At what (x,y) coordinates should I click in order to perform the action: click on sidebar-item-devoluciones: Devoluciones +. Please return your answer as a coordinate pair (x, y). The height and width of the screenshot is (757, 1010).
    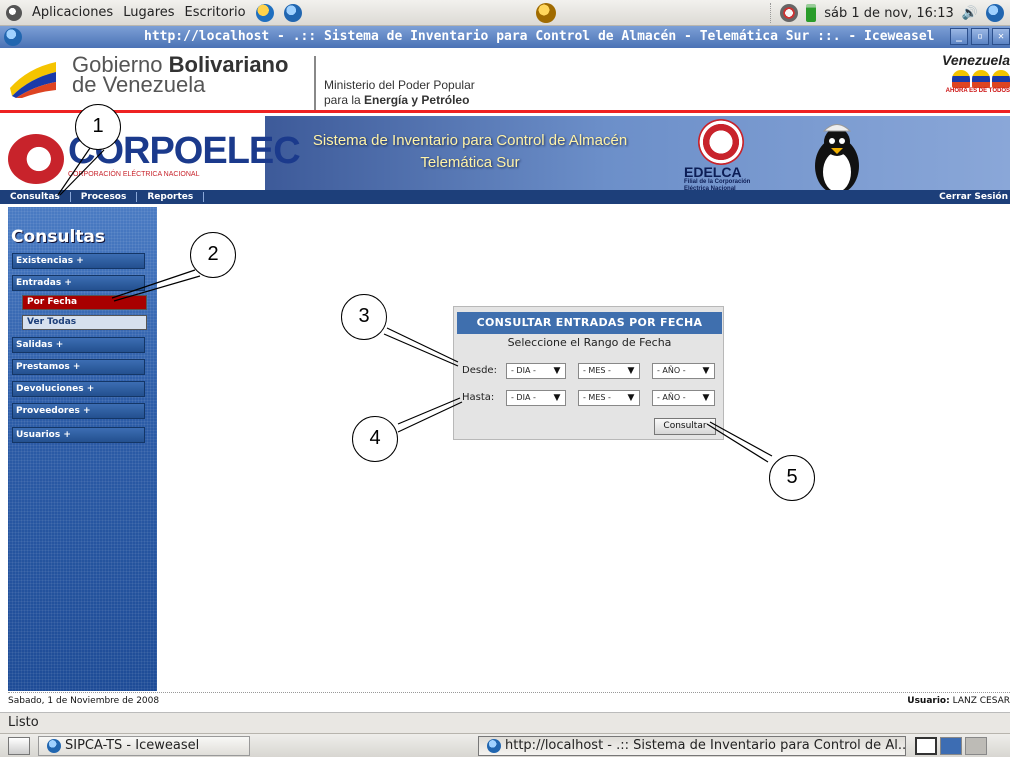
    Looking at the image, I should click on (78, 389).